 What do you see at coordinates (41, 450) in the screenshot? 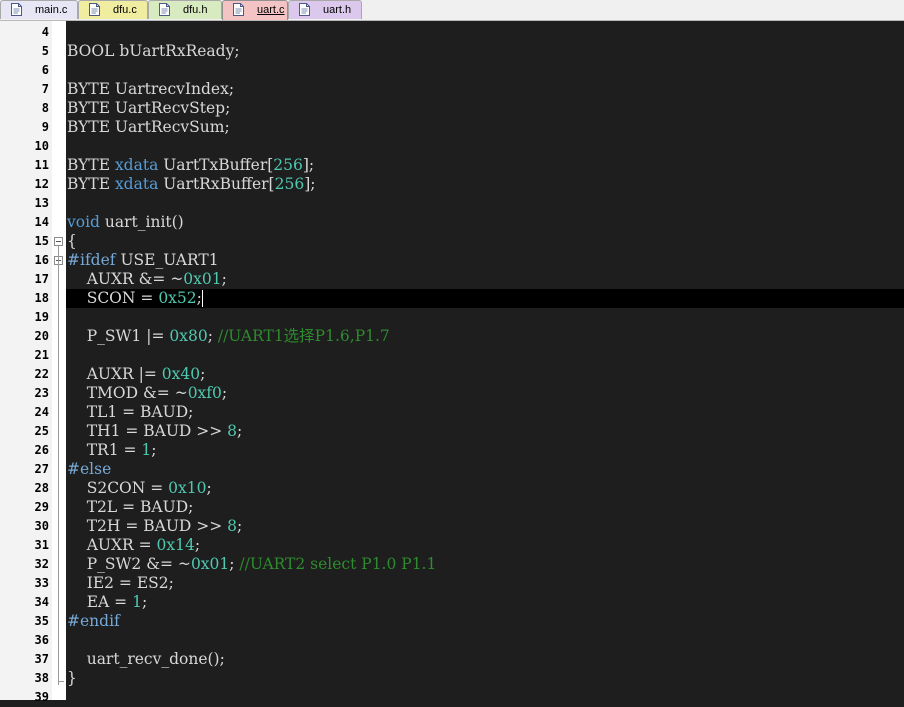
I see `line-number: 26` at bounding box center [41, 450].